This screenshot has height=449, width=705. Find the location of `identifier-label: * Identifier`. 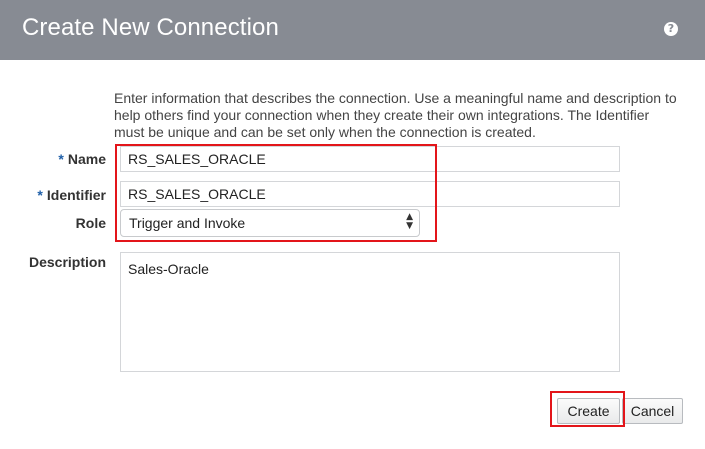

identifier-label: * Identifier is located at coordinates (71, 195).